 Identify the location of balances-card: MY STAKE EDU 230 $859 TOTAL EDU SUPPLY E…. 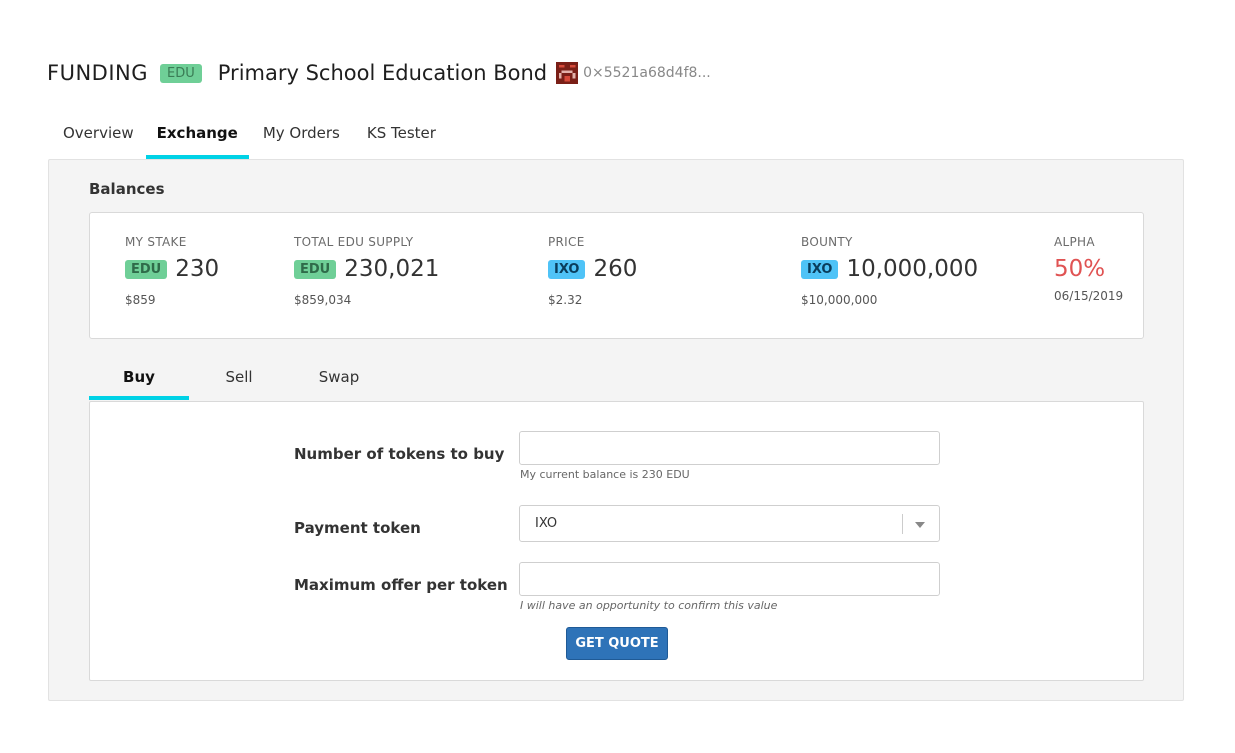
(616, 275).